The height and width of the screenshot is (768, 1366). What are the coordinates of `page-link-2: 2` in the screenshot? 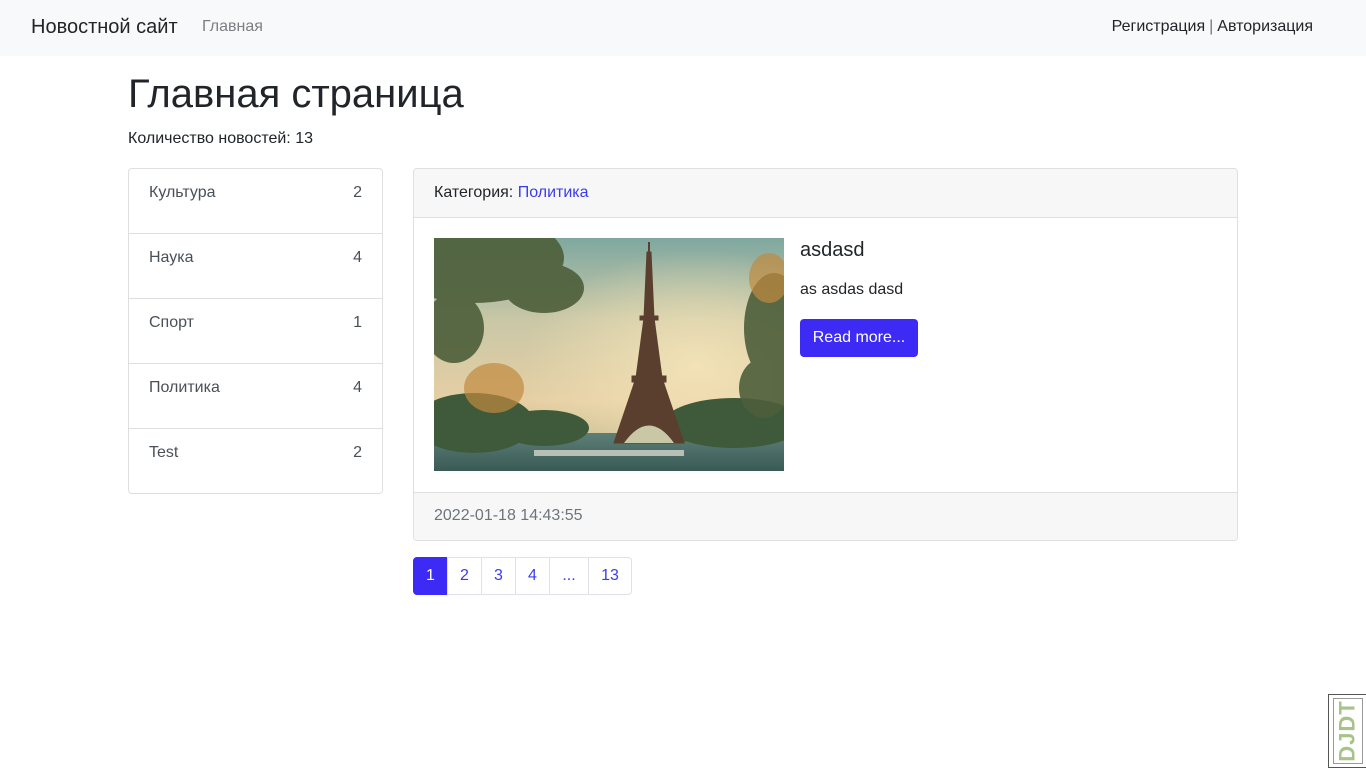 It's located at (464, 576).